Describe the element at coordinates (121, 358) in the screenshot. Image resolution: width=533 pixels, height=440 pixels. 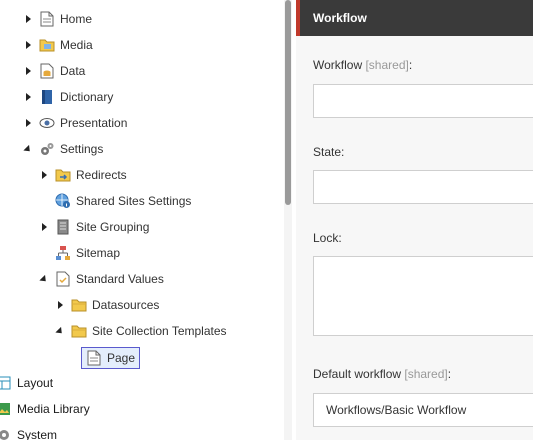
I see `tree-item-label: Page` at that location.